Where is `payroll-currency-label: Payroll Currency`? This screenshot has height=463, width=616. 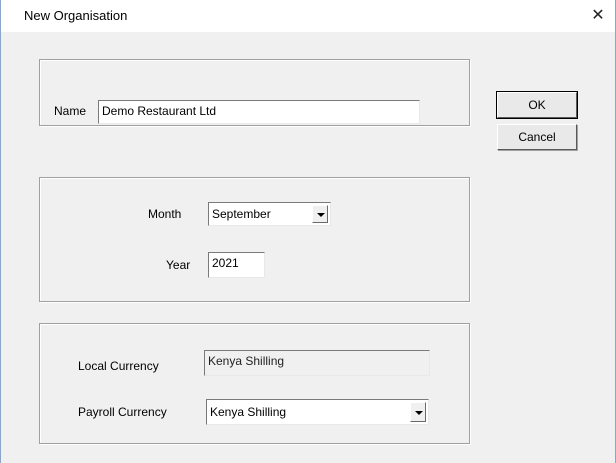
payroll-currency-label: Payroll Currency is located at coordinates (122, 412).